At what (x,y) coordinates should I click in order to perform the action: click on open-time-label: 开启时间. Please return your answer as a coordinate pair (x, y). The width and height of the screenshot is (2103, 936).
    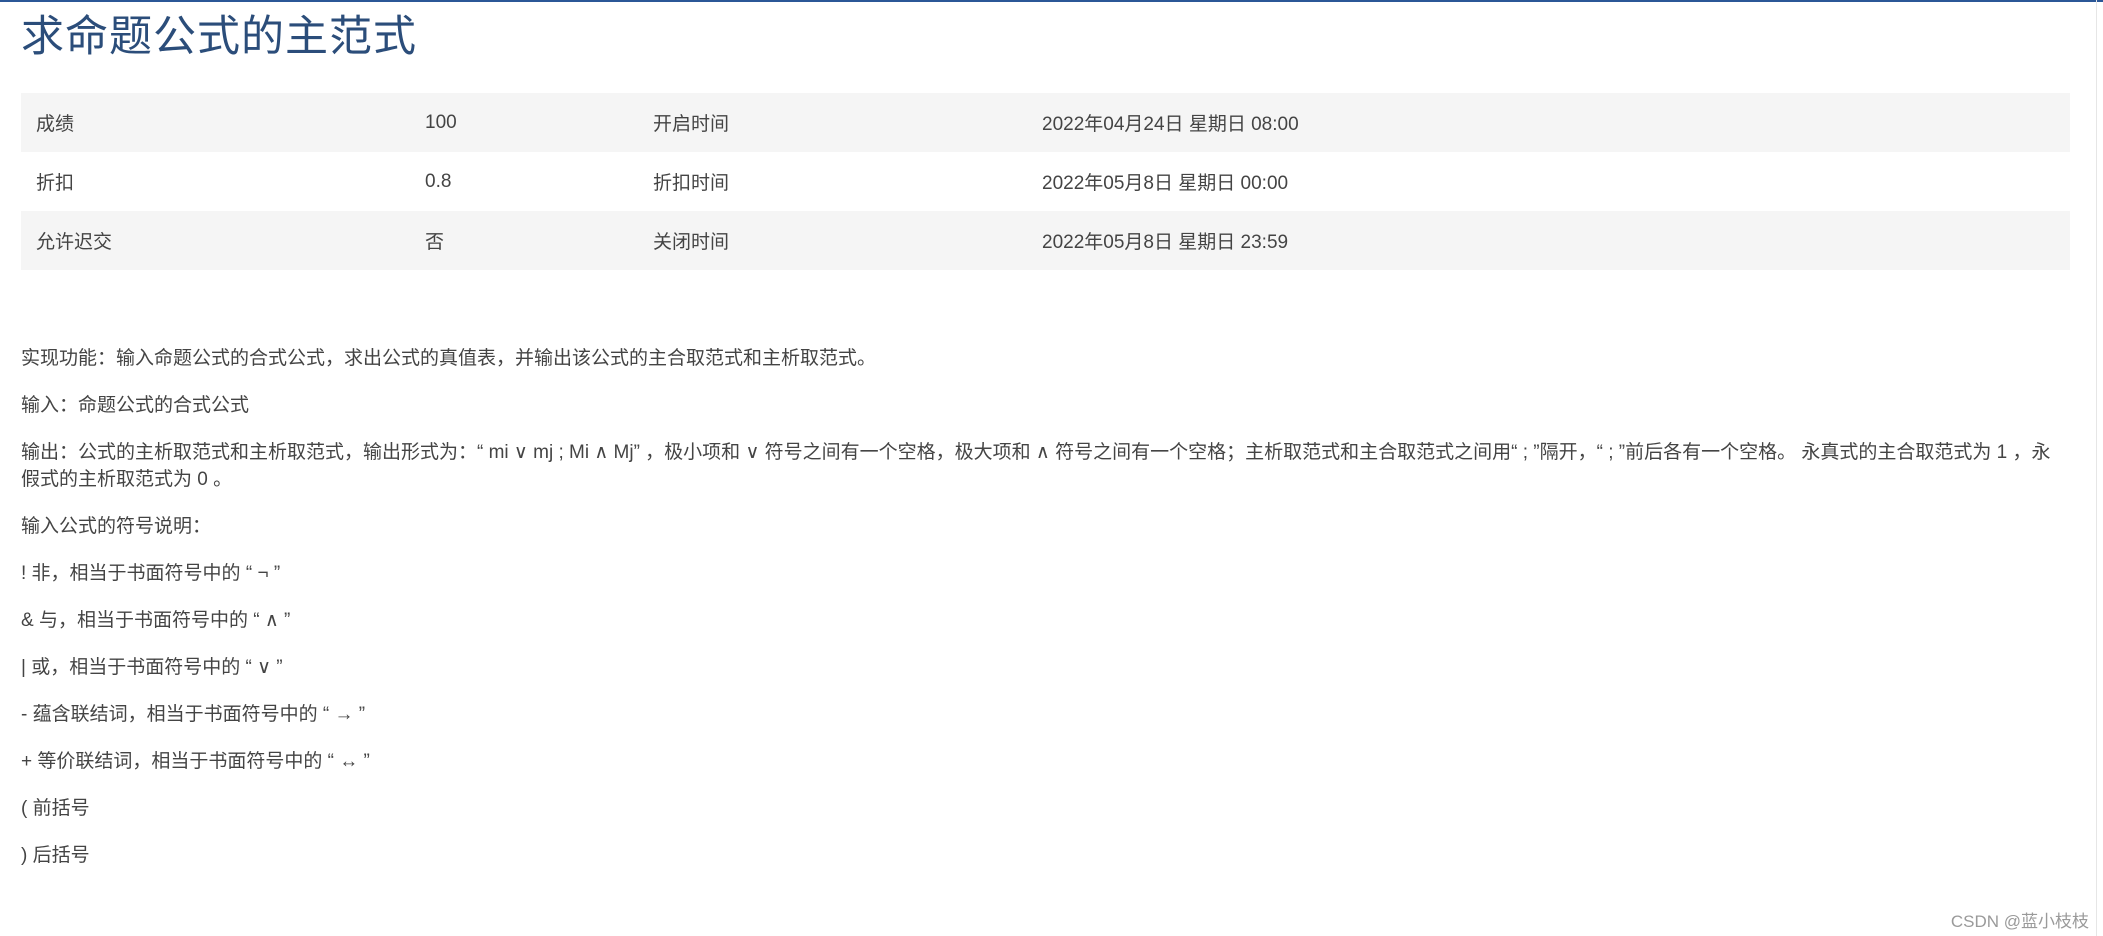
    Looking at the image, I should click on (832, 122).